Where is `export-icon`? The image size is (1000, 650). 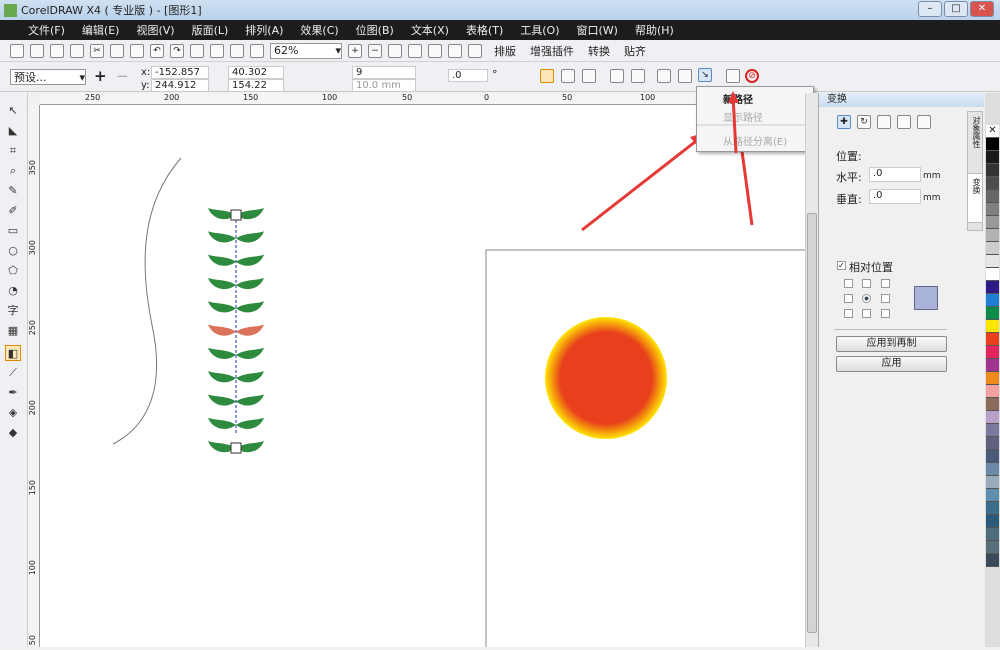
export-icon is located at coordinates (217, 50).